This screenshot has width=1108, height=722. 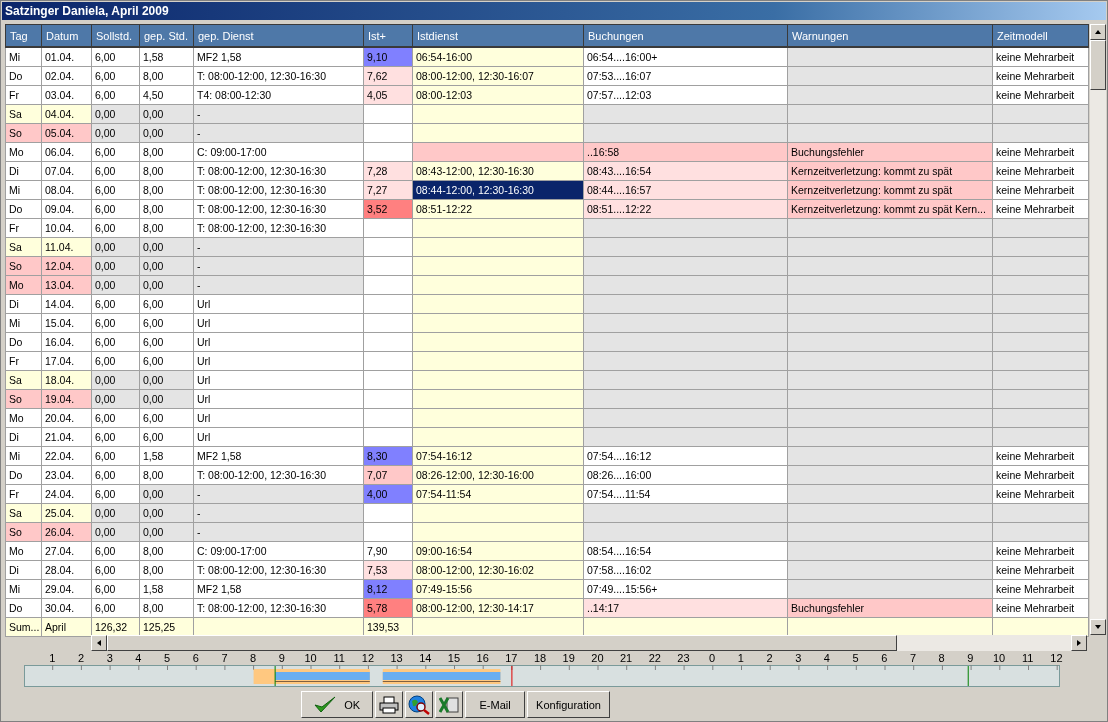 I want to click on globe-search-icon, so click(x=419, y=704).